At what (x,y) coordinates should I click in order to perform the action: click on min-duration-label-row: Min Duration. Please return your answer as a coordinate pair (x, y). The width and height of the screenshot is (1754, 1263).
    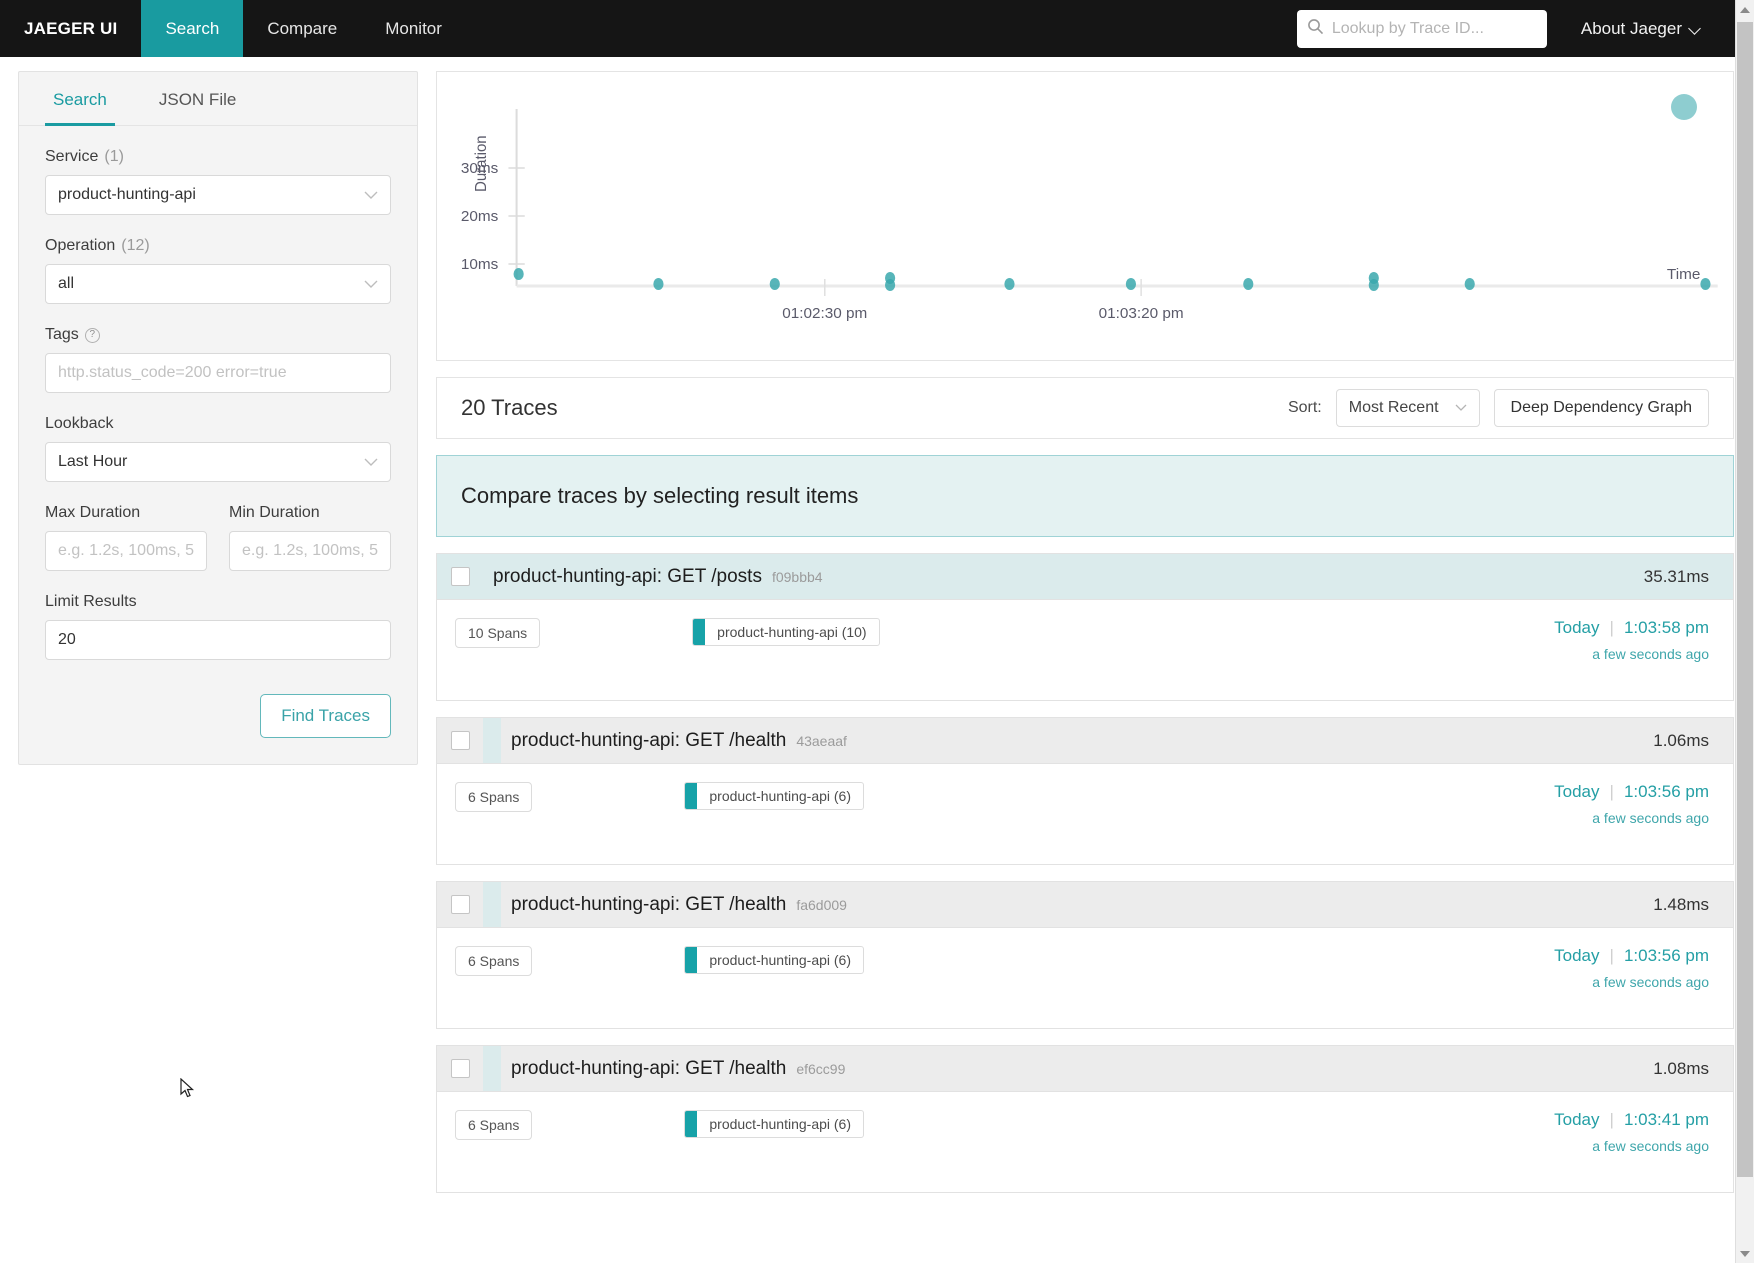
    Looking at the image, I should click on (310, 513).